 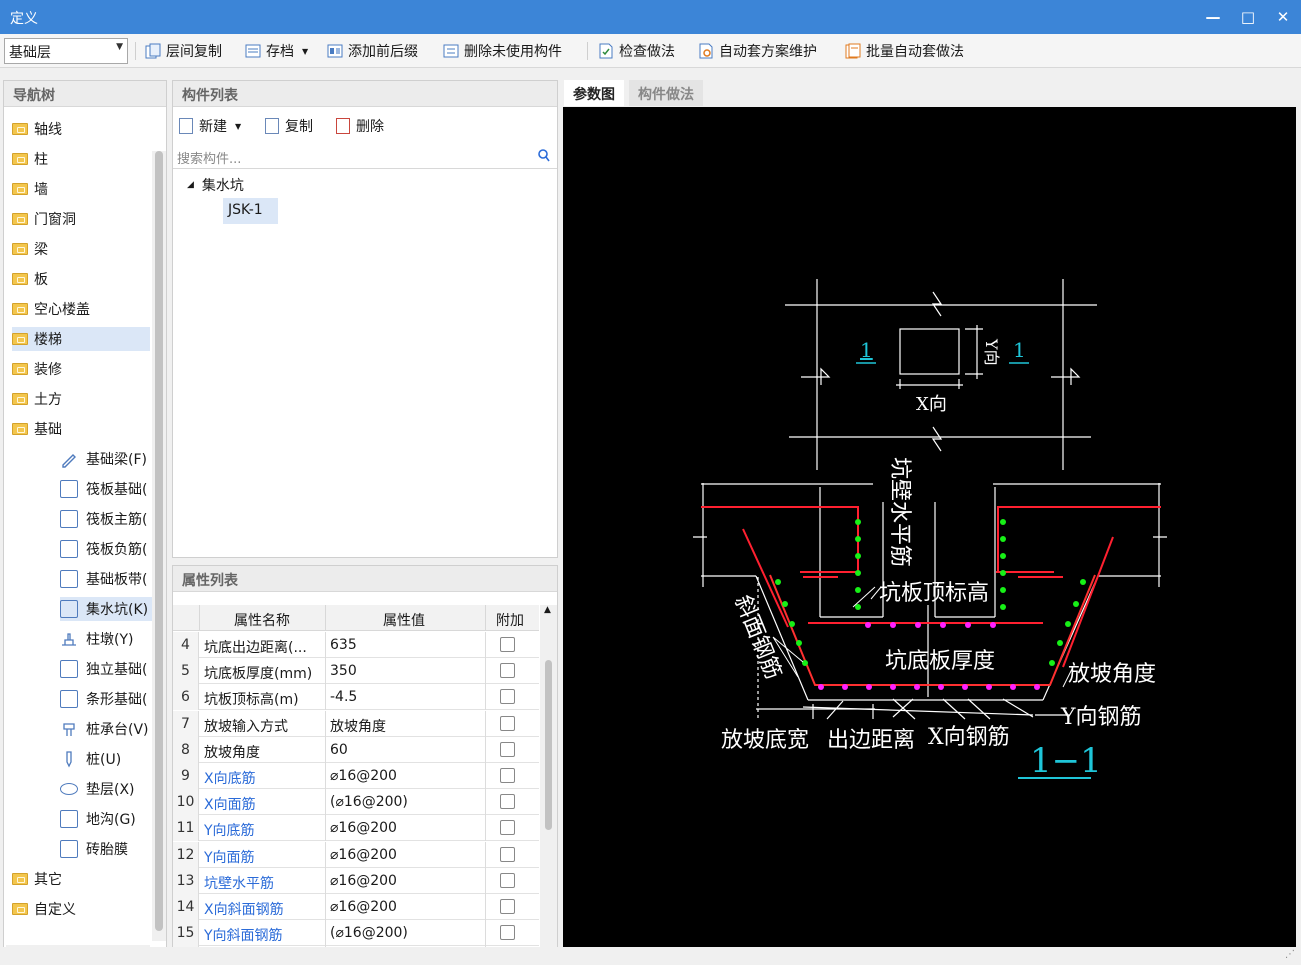 I want to click on nav-item-stairs: 楼梯, so click(x=81, y=339).